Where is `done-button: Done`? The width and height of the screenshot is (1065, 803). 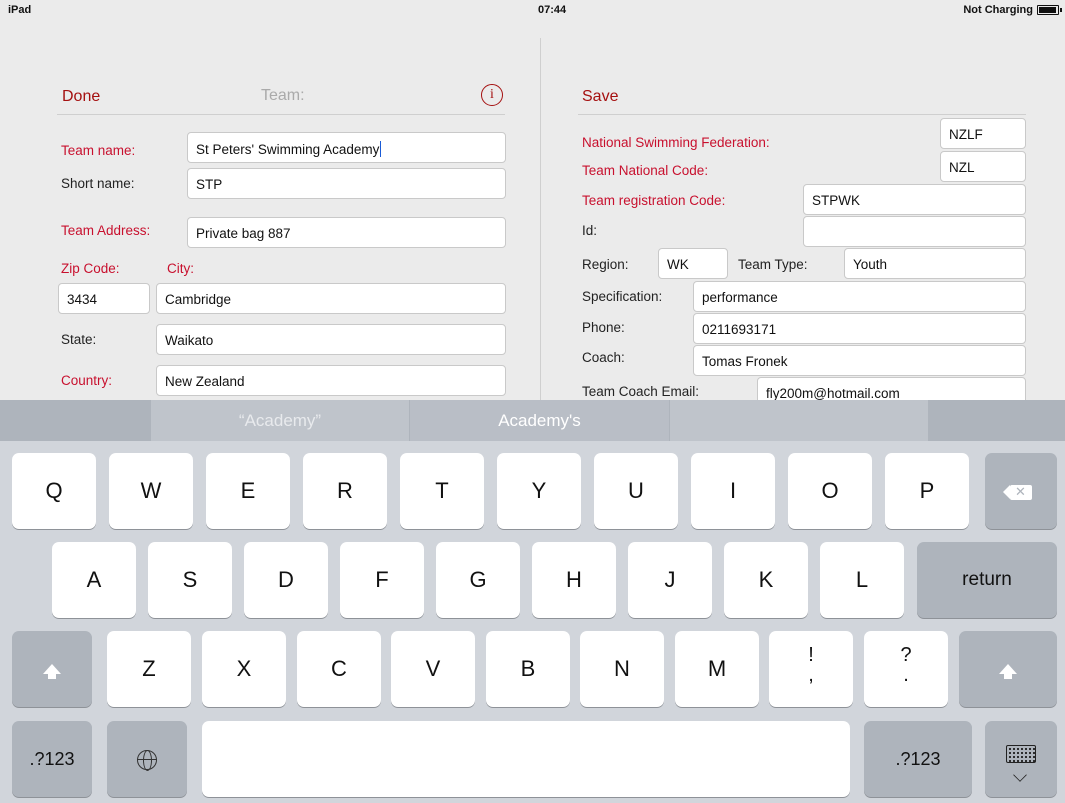
done-button: Done is located at coordinates (81, 97).